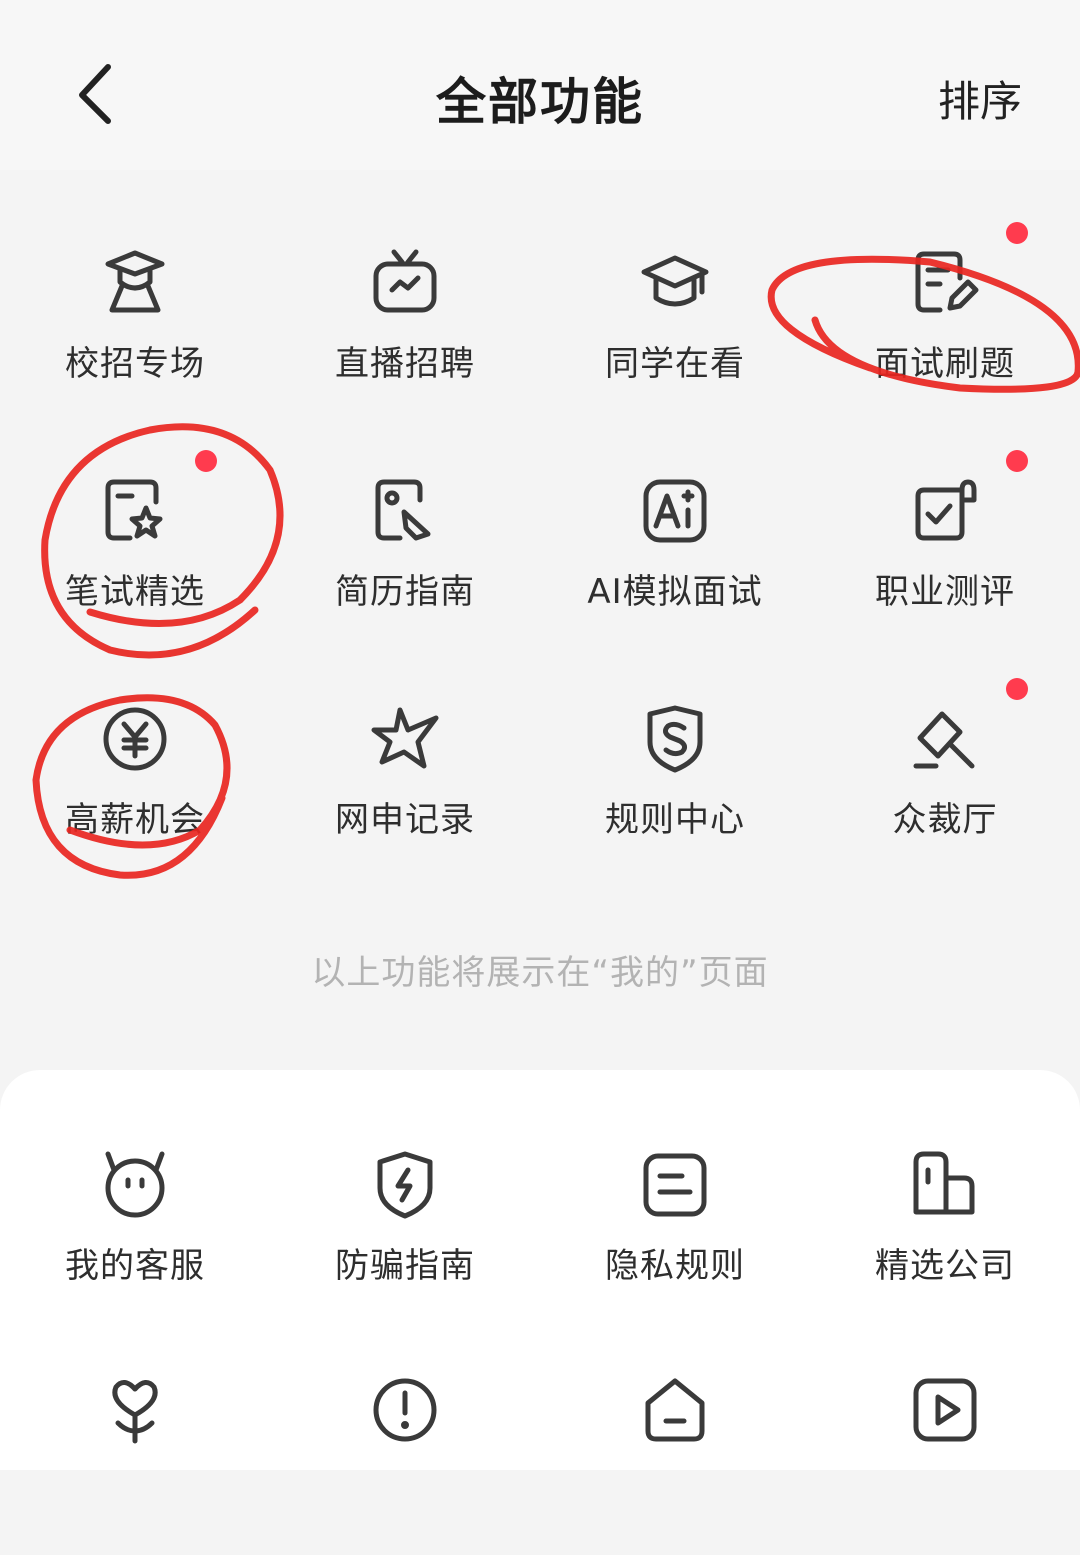  What do you see at coordinates (405, 364) in the screenshot?
I see `function-label: 直播招聘` at bounding box center [405, 364].